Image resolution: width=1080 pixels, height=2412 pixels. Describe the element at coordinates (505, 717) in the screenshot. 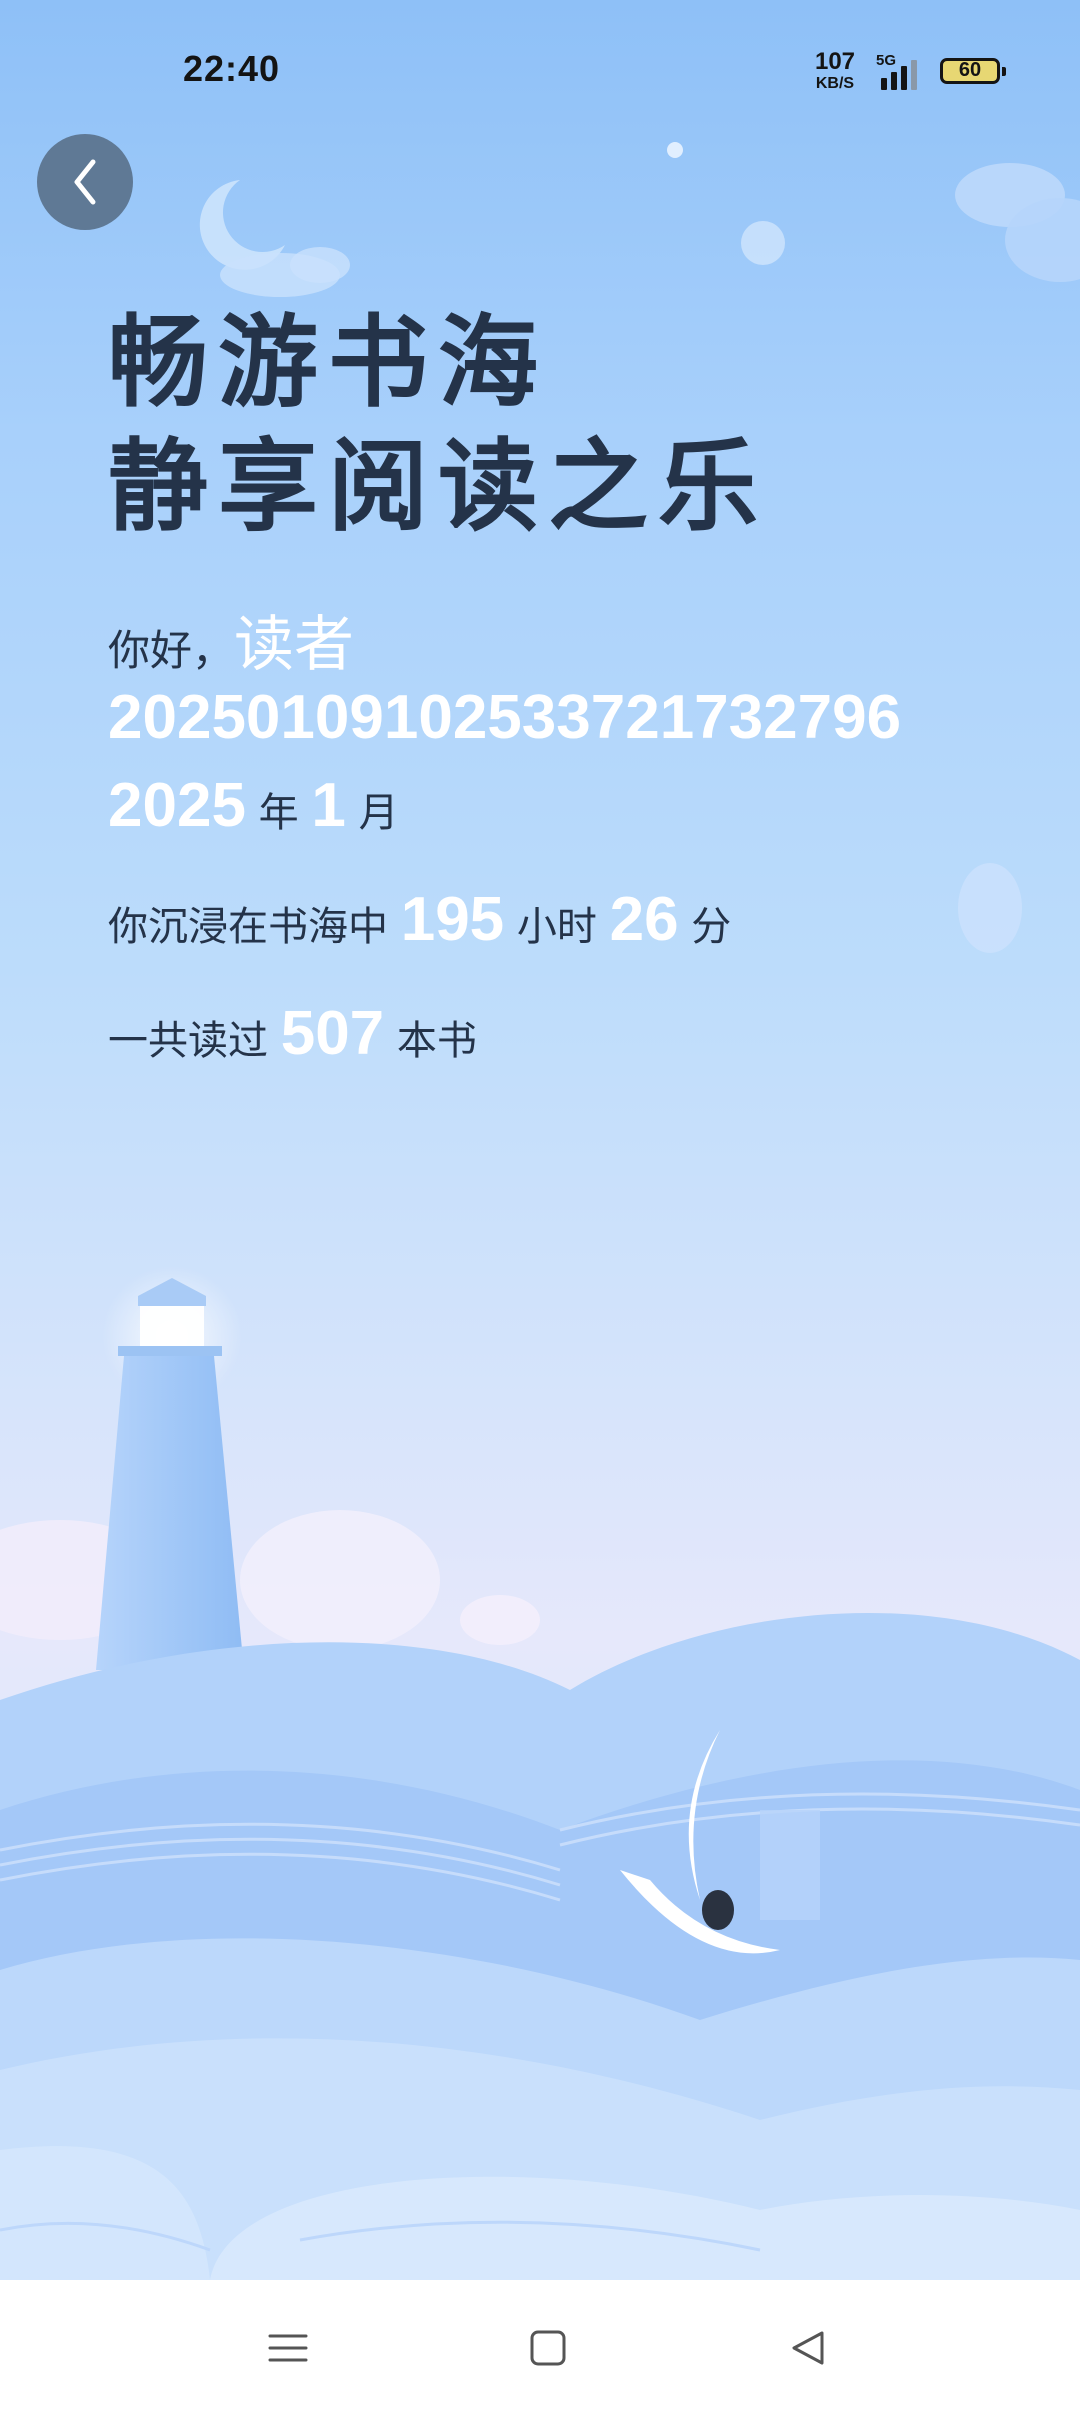

I see `reader-id: 20250109102533721732796` at that location.